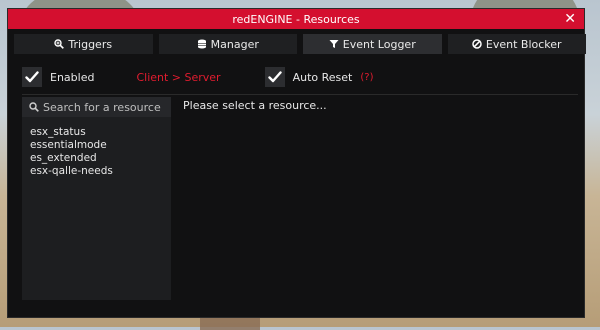 The image size is (600, 330). Describe the element at coordinates (201, 44) in the screenshot. I see `database-icon` at that location.